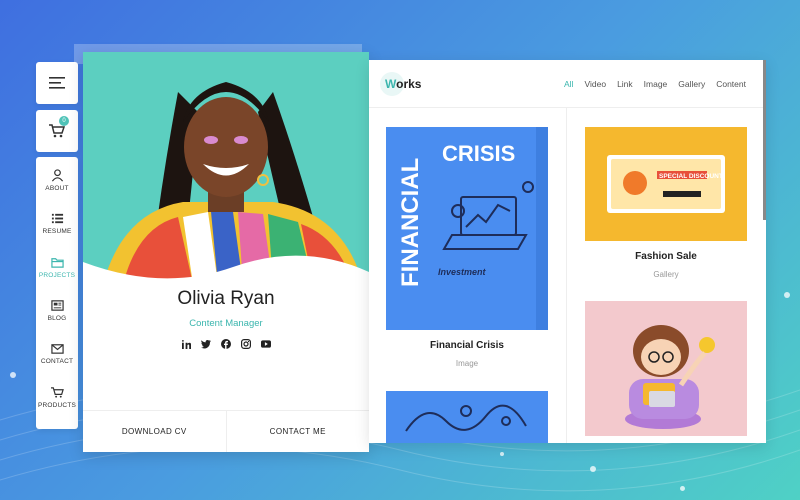 The image size is (800, 500). I want to click on sidebar-item-label: PROJECTS, so click(57, 275).